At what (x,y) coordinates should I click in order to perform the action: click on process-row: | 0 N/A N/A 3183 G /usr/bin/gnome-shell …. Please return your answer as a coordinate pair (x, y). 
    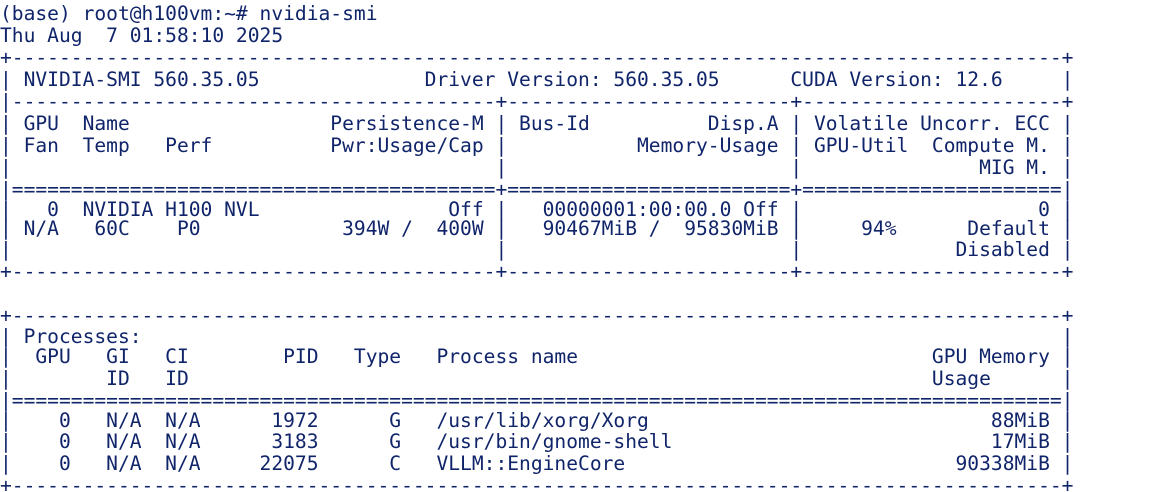
    Looking at the image, I should click on (537, 441).